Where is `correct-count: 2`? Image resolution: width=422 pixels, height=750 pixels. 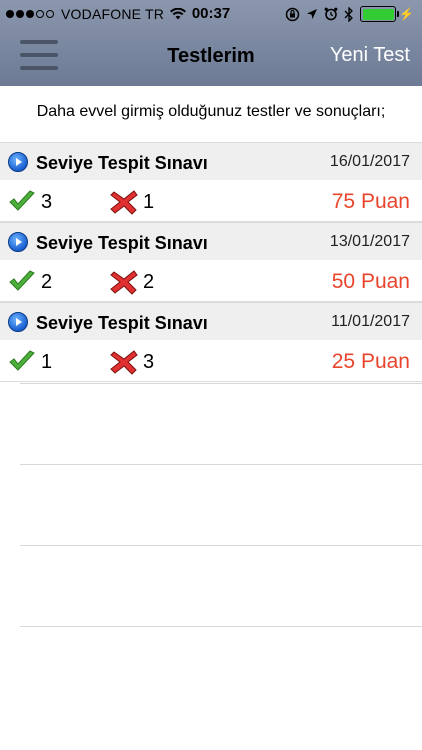 correct-count: 2 is located at coordinates (47, 282).